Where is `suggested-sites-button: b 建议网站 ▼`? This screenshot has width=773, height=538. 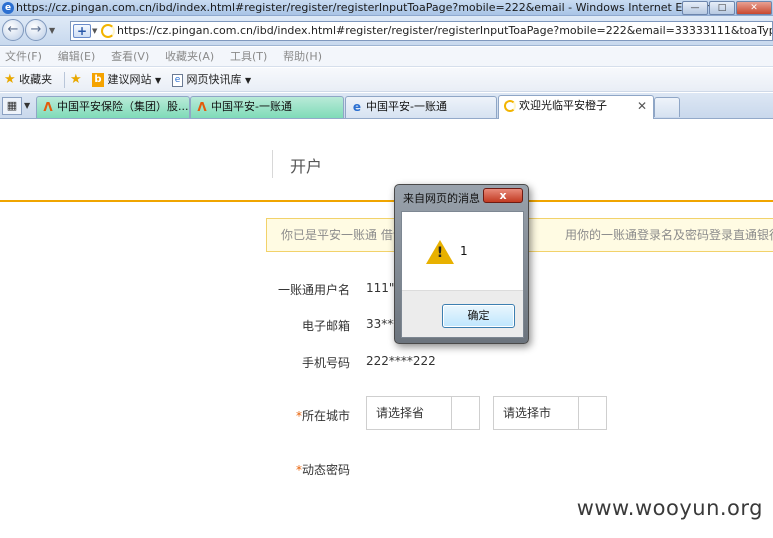 suggested-sites-button: b 建议网站 ▼ is located at coordinates (126, 80).